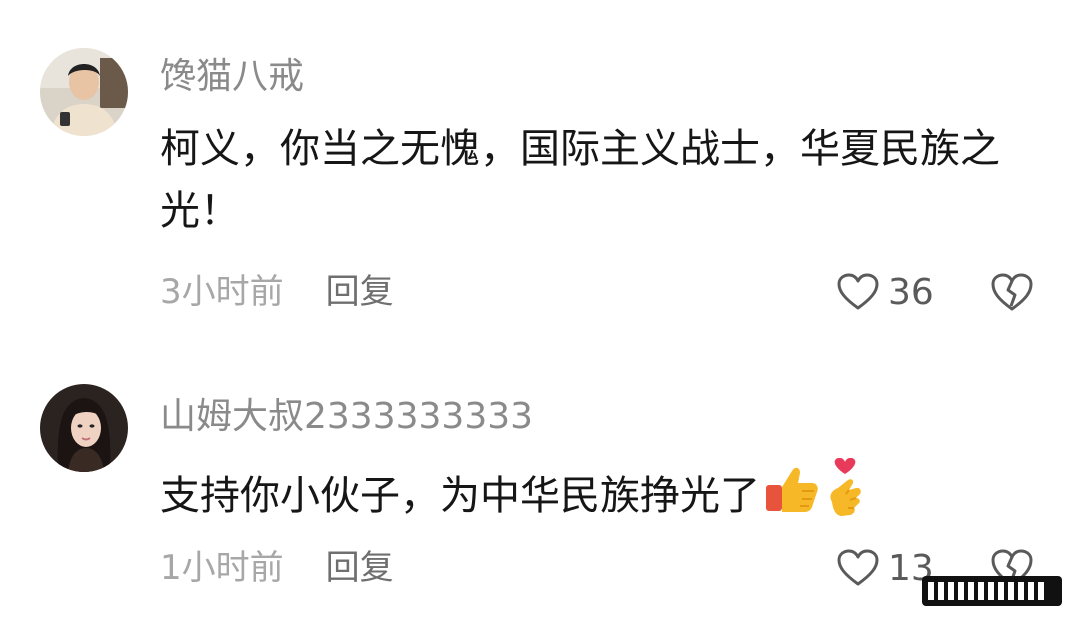  What do you see at coordinates (580, 180) in the screenshot?
I see `comment-text: 柯义，你当之无愧，国际主义战士，华夏民族之光！` at bounding box center [580, 180].